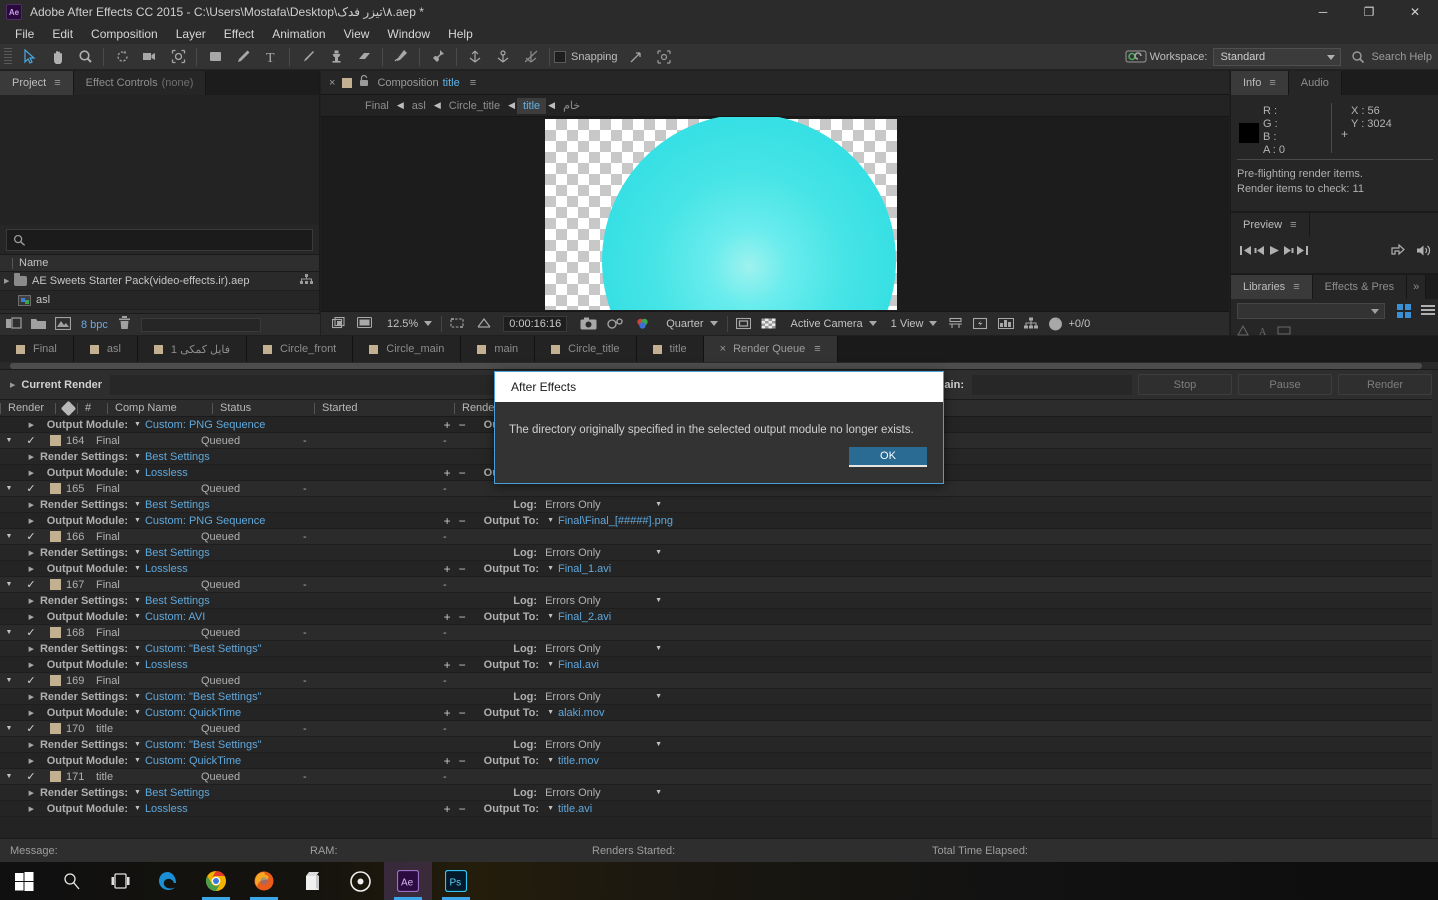 The width and height of the screenshot is (1438, 900). Describe the element at coordinates (1428, 311) in the screenshot. I see `list-view-icon` at that location.